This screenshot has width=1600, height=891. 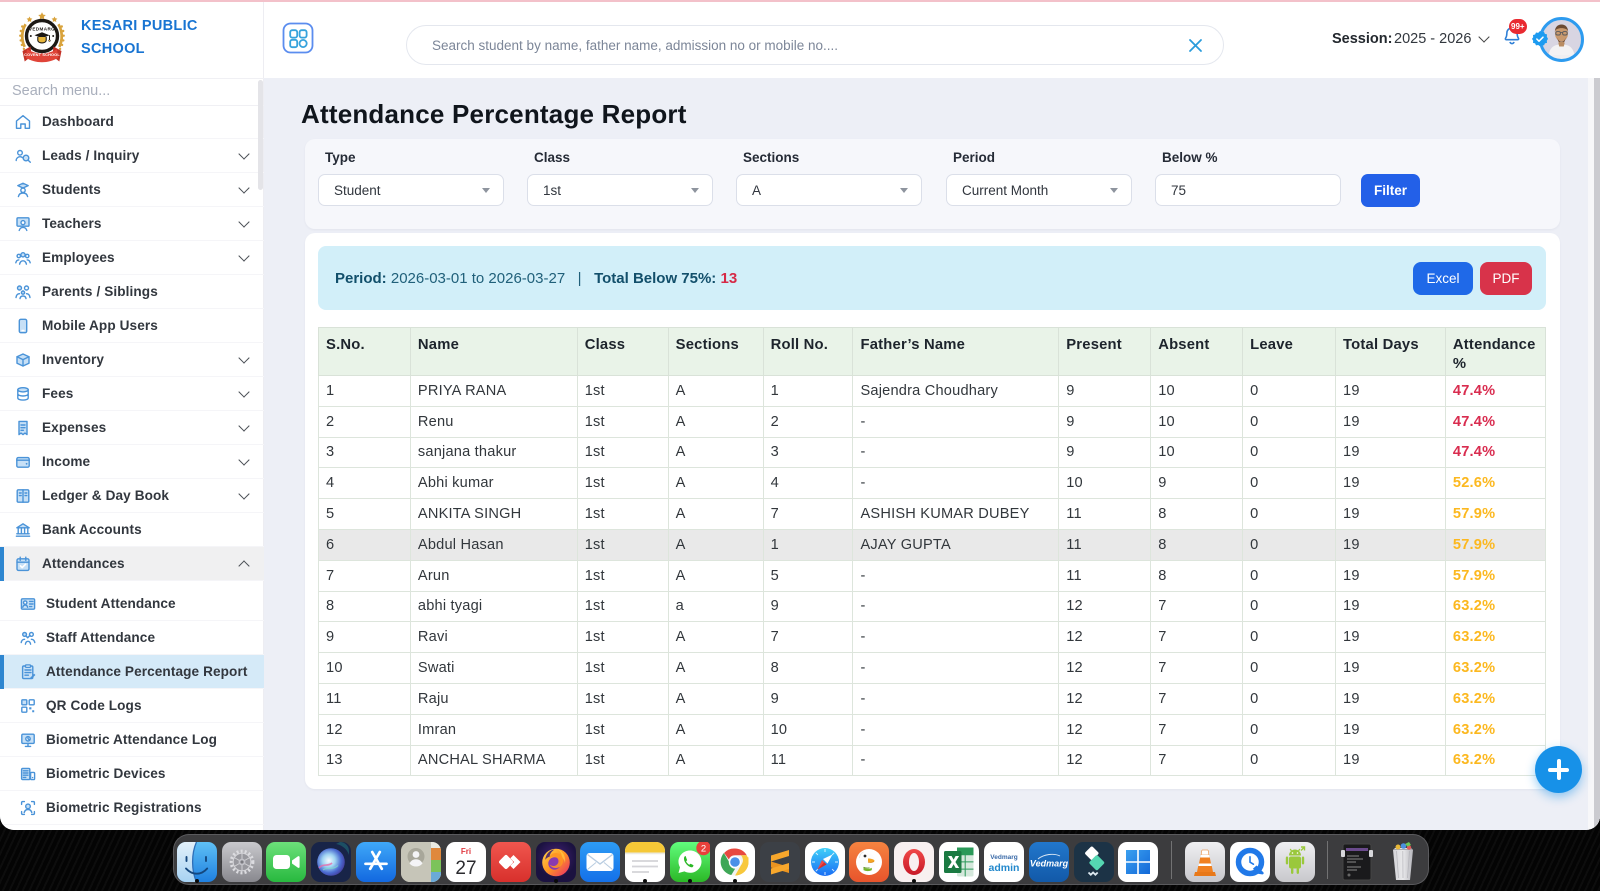 I want to click on svg-text: Fri, so click(x=466, y=851).